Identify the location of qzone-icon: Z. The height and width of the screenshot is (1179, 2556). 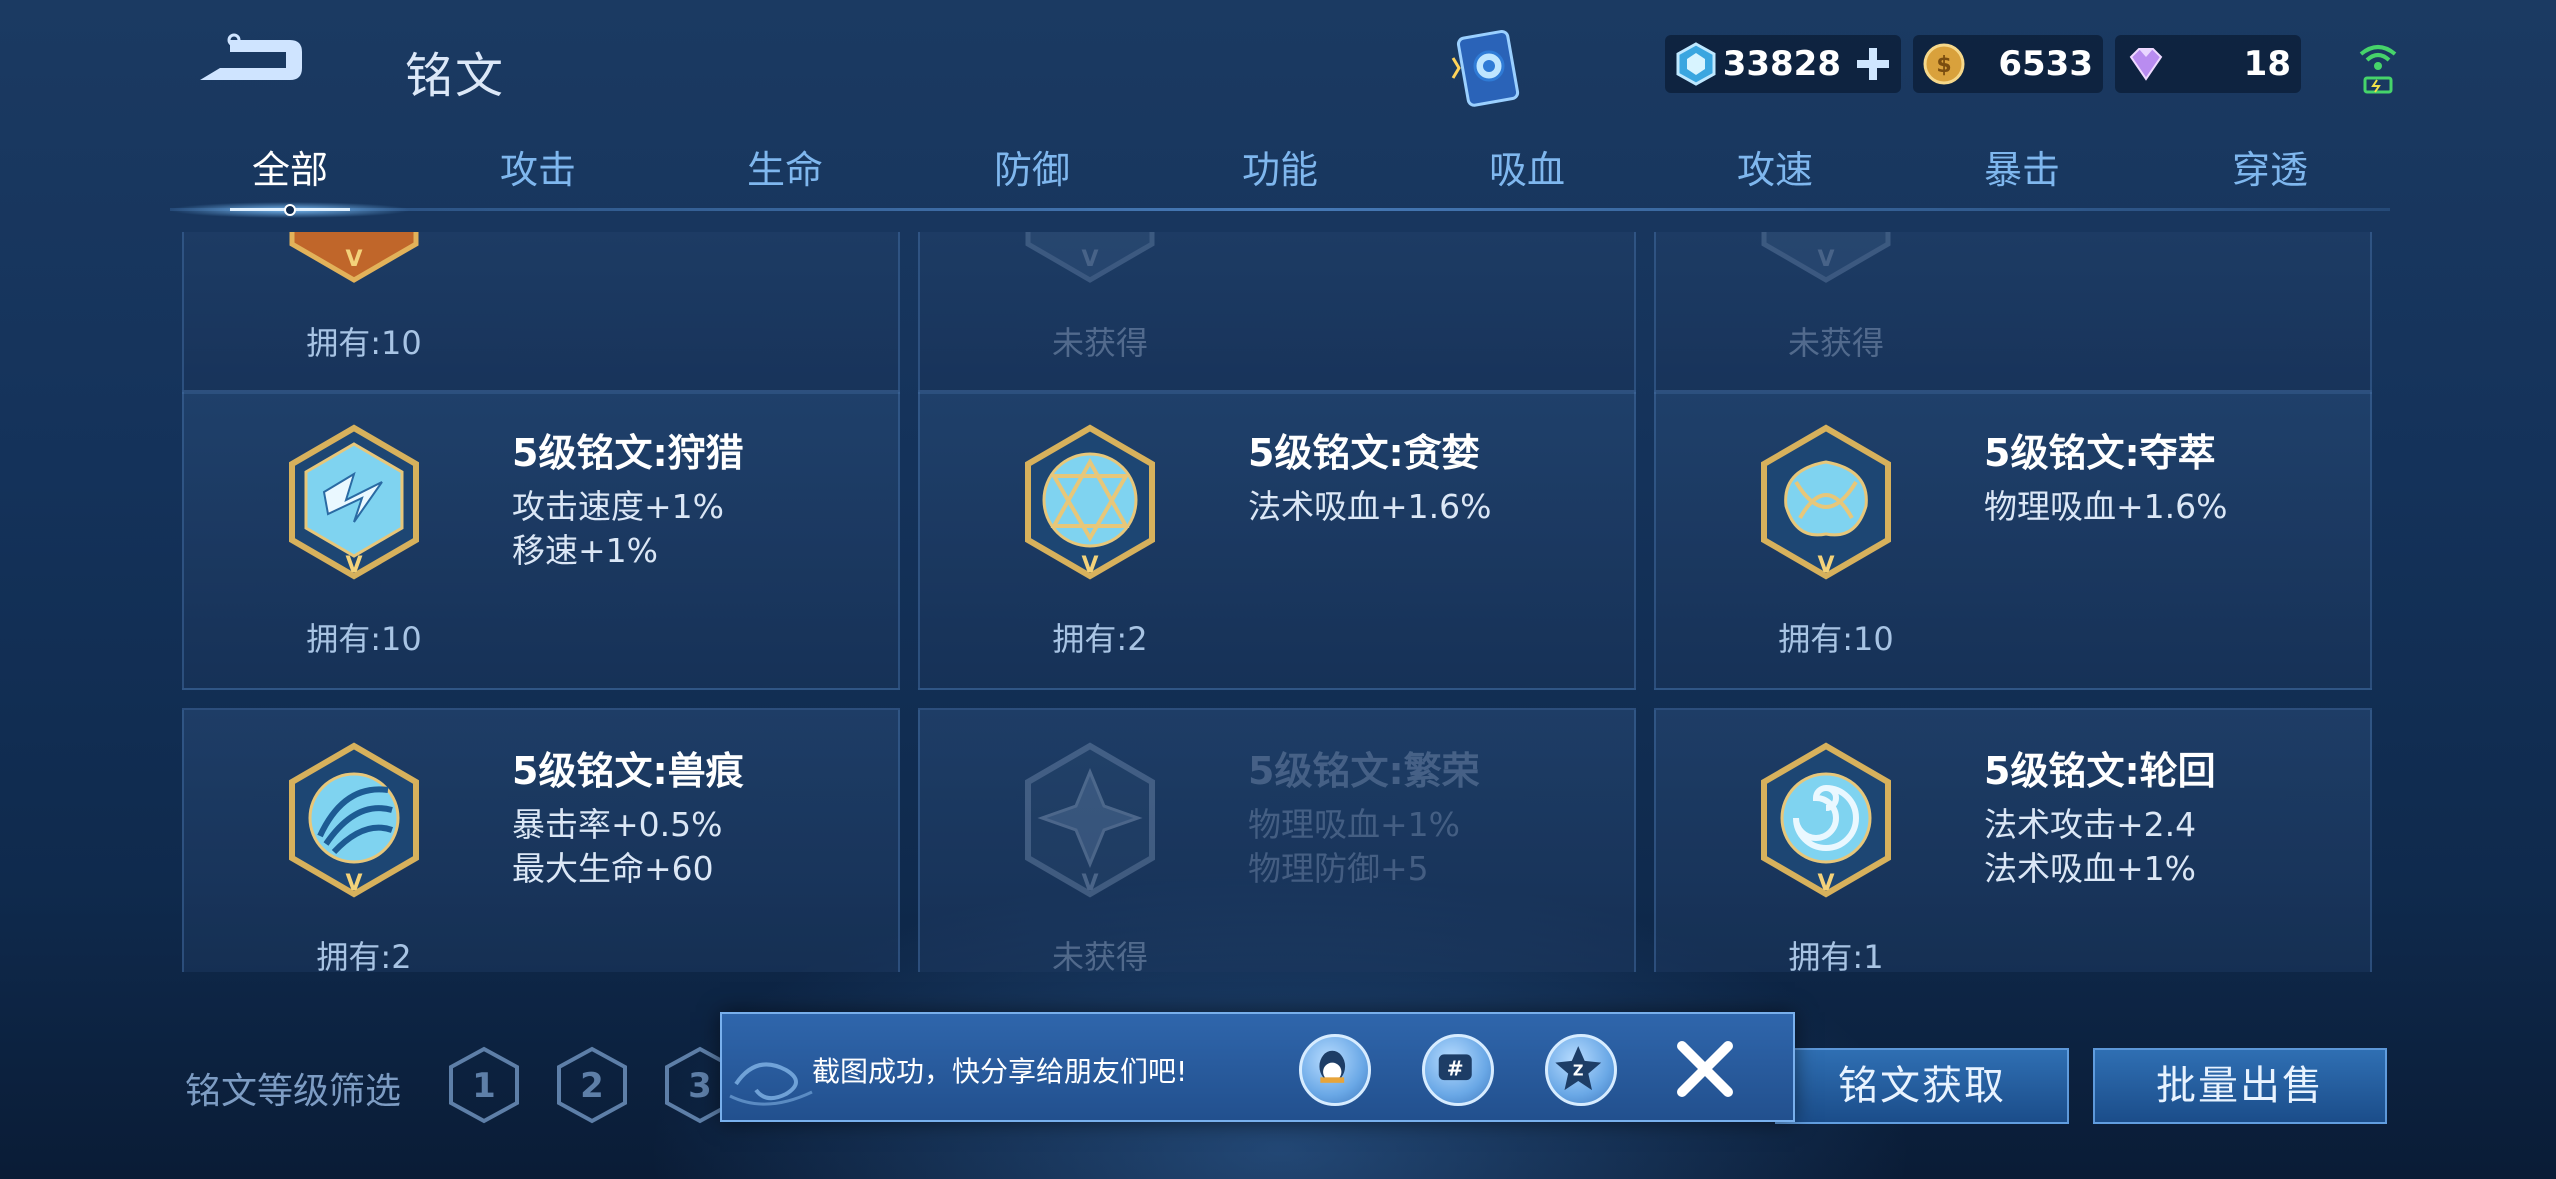
(1578, 1068).